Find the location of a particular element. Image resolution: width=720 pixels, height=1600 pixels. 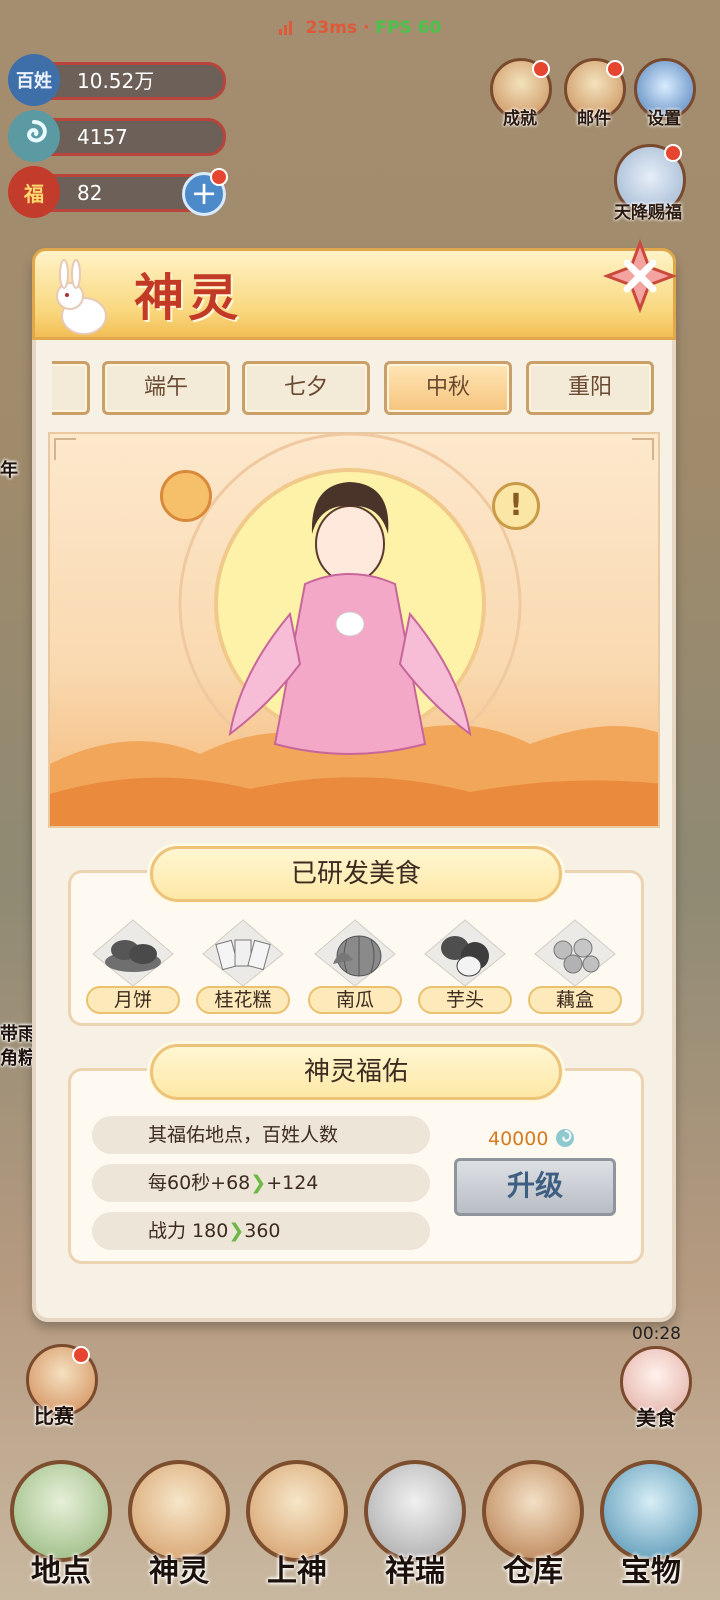

stat-power-next: 360 is located at coordinates (262, 1231).